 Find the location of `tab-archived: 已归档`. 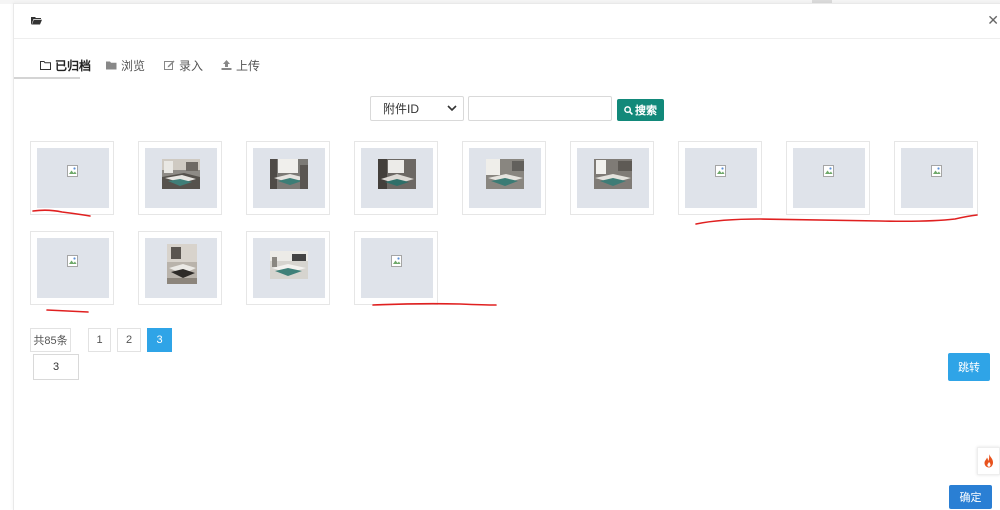

tab-archived: 已归档 is located at coordinates (65, 65).